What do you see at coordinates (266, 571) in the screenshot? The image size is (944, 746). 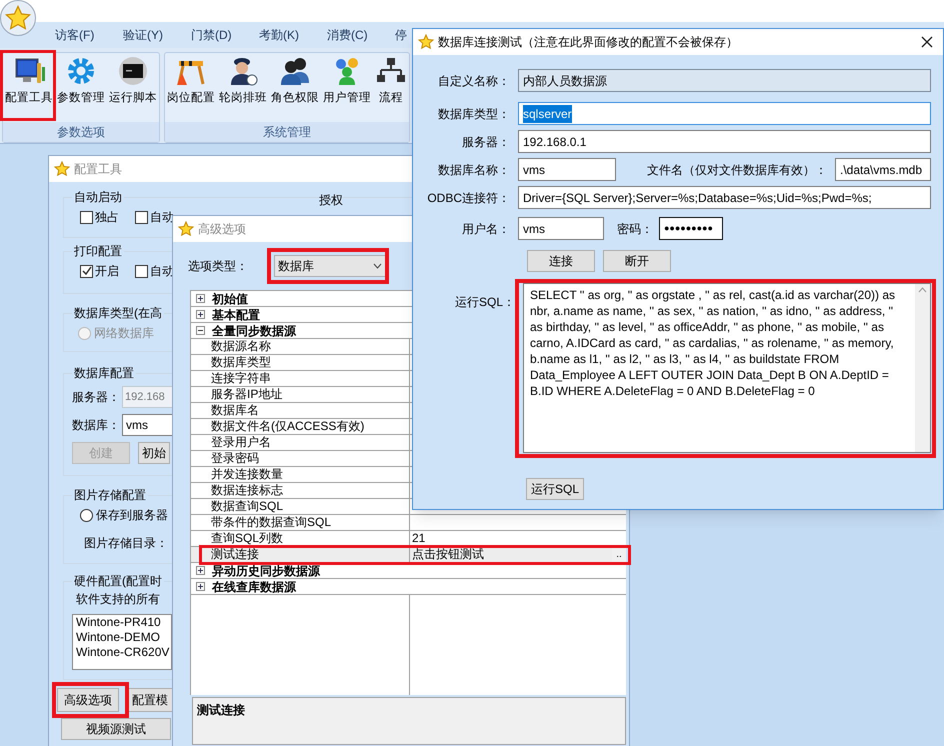 I see `category-label: 异动历史同步数据源` at bounding box center [266, 571].